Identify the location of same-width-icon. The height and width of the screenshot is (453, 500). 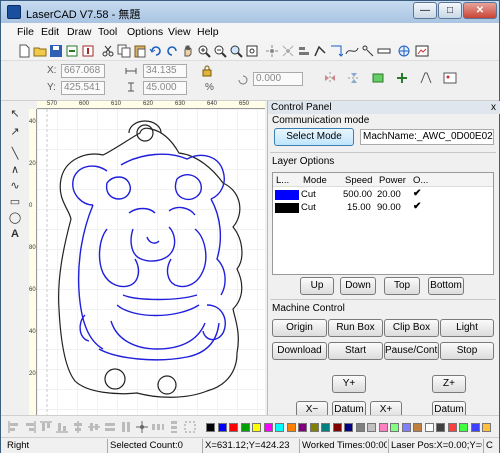
(110, 427).